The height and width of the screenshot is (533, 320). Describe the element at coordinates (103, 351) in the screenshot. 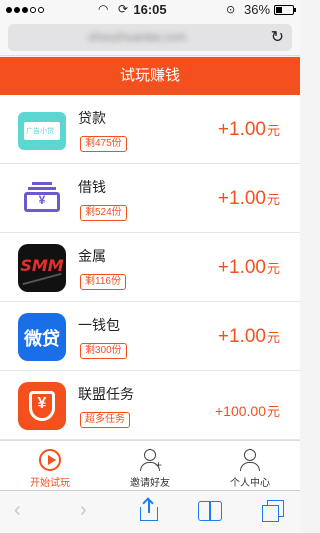

I see `remaining-badge: 剩300份` at that location.